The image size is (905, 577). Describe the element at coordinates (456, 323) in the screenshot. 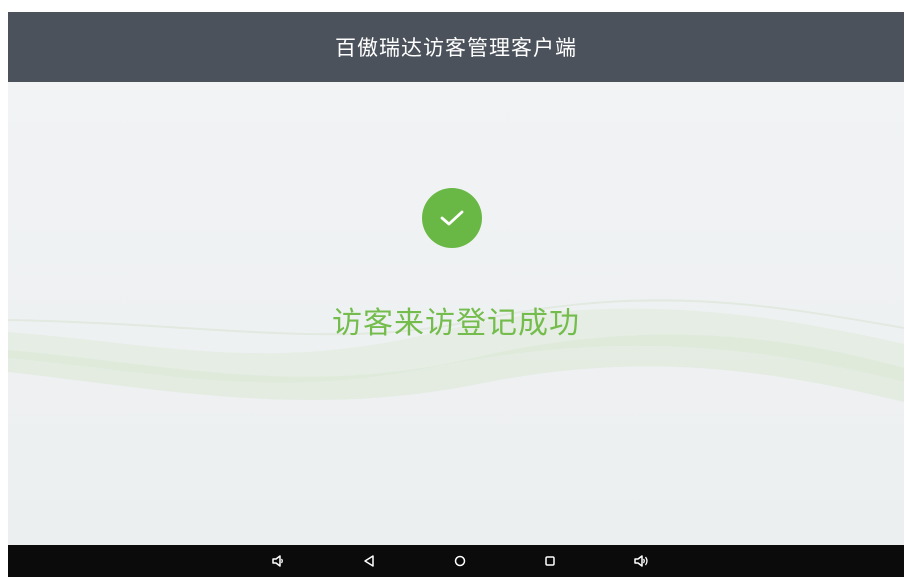

I see `success-message: 访客来访登记成功` at that location.